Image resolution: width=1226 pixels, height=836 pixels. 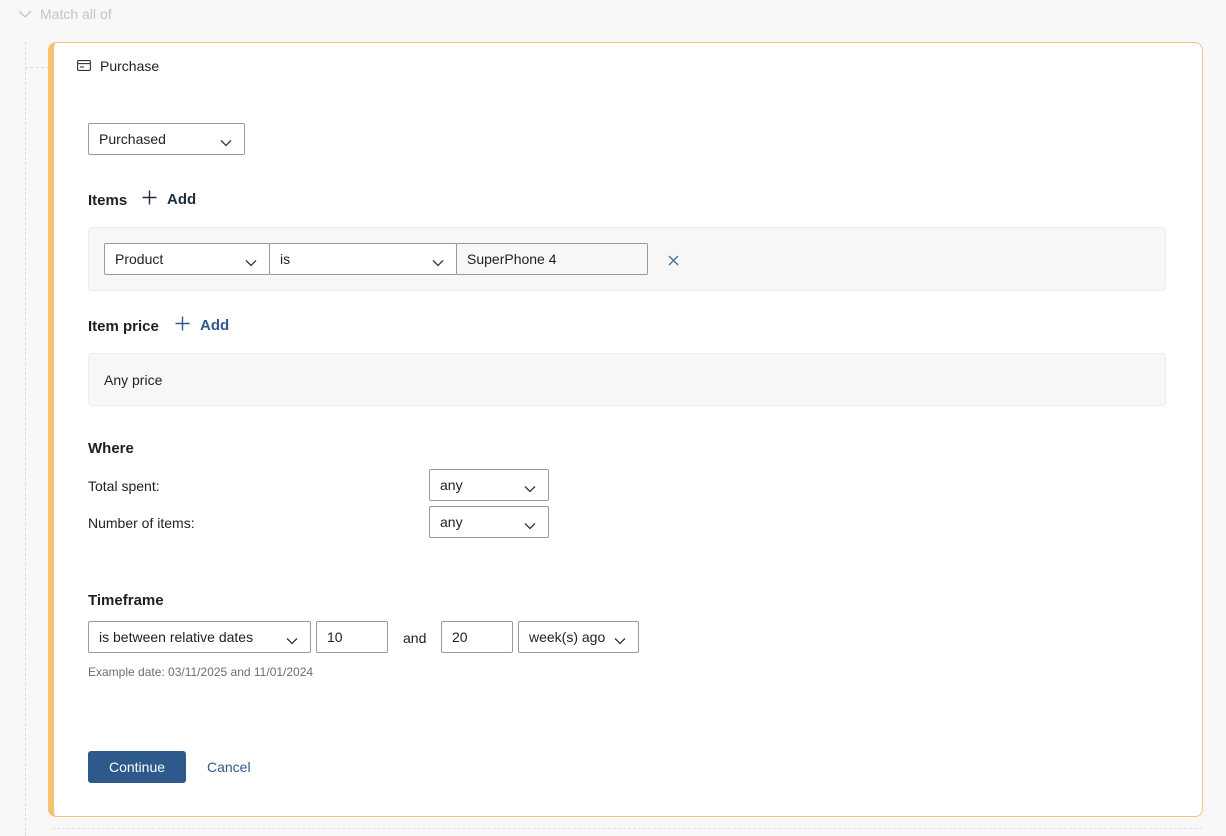 I want to click on timeframe-from-input: 10, so click(x=352, y=637).